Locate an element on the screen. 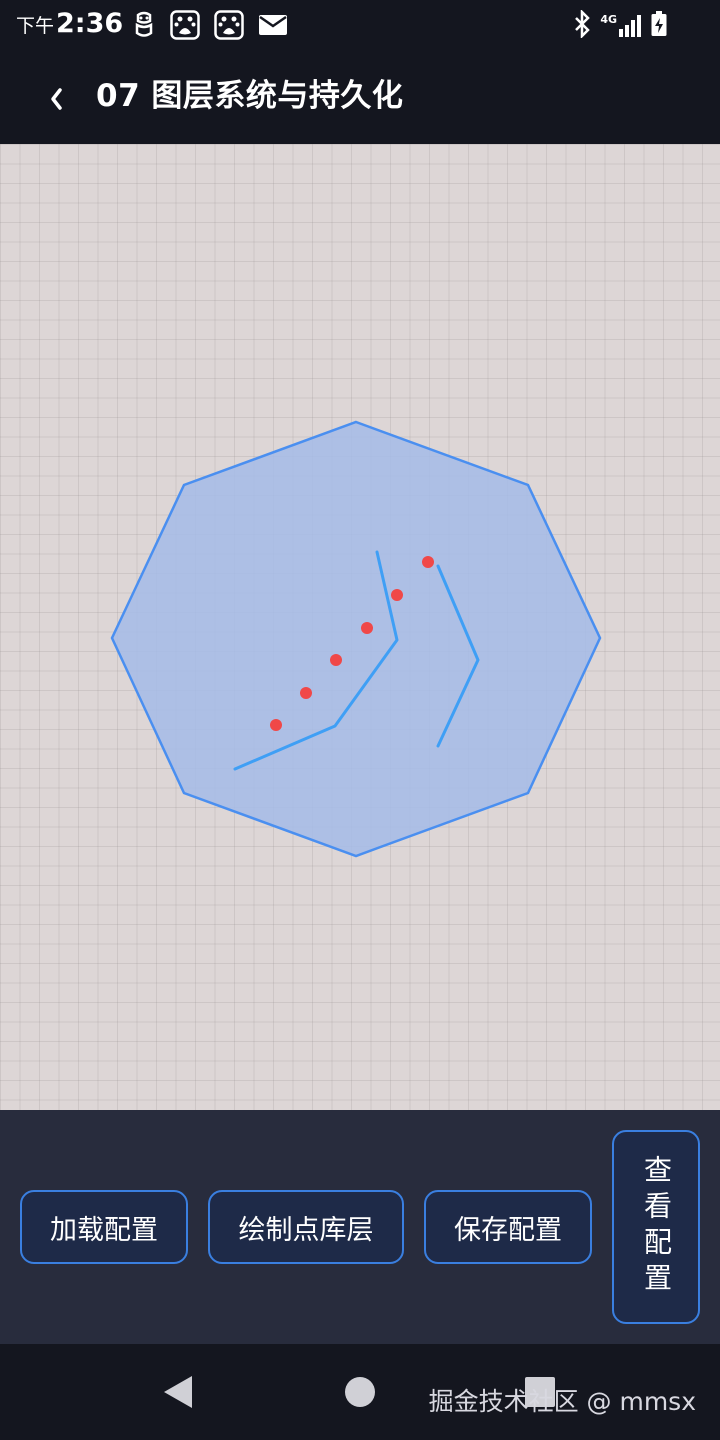 The height and width of the screenshot is (1440, 720). load-config-button: 加载配置 is located at coordinates (104, 1227).